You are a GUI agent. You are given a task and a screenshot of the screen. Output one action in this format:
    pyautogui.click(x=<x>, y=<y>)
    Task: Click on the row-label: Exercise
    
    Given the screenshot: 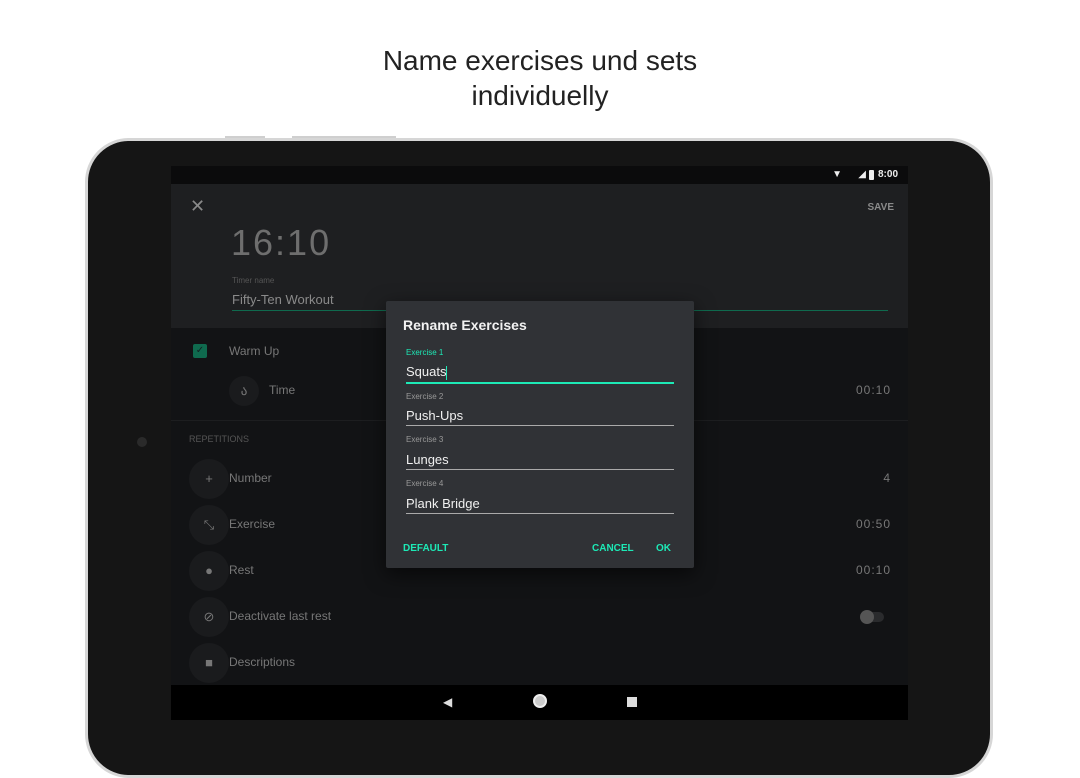 What is the action you would take?
    pyautogui.click(x=252, y=524)
    